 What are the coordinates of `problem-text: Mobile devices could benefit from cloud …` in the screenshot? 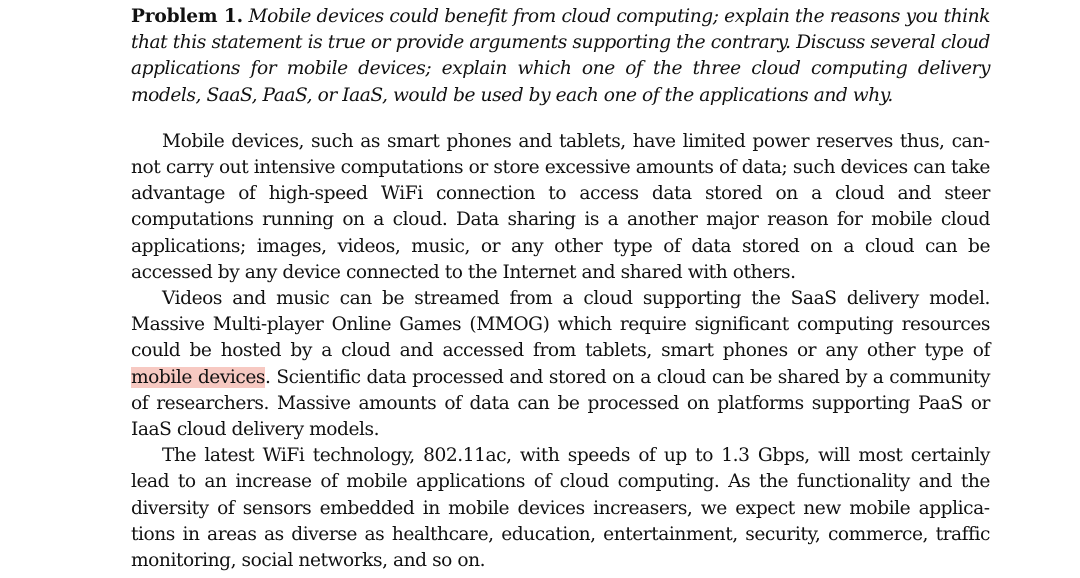 It's located at (560, 56).